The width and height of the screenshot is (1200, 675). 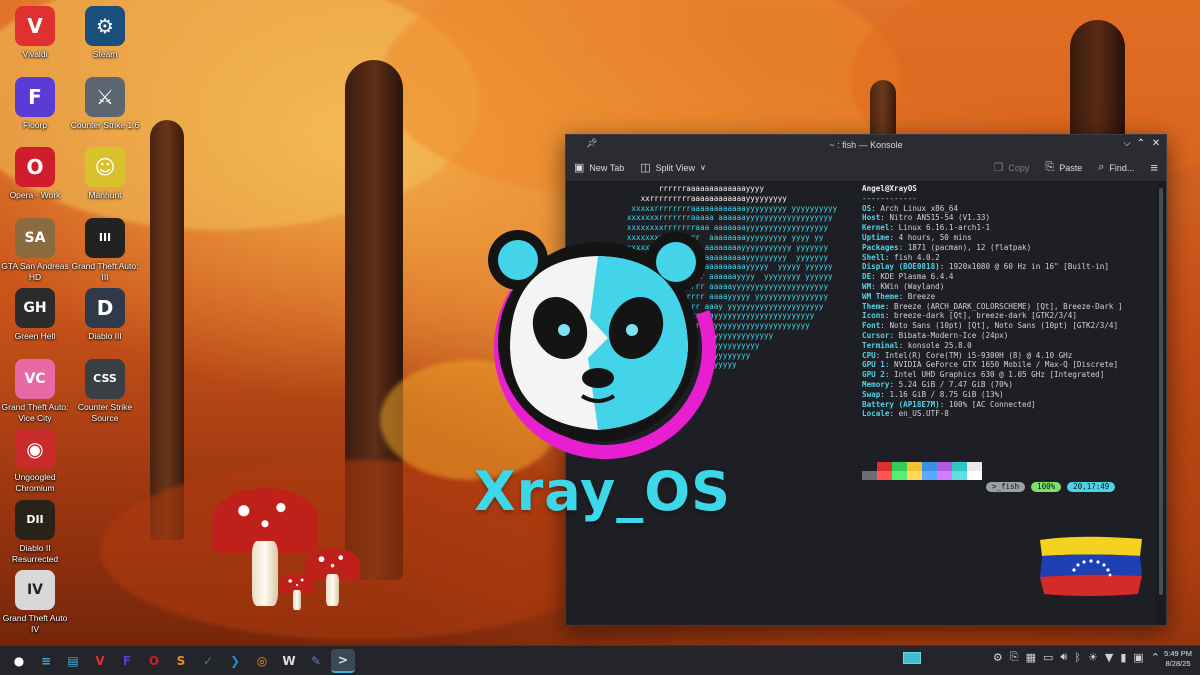 I want to click on desktop-icon-diablo3: D Diablo III, so click(x=105, y=315).